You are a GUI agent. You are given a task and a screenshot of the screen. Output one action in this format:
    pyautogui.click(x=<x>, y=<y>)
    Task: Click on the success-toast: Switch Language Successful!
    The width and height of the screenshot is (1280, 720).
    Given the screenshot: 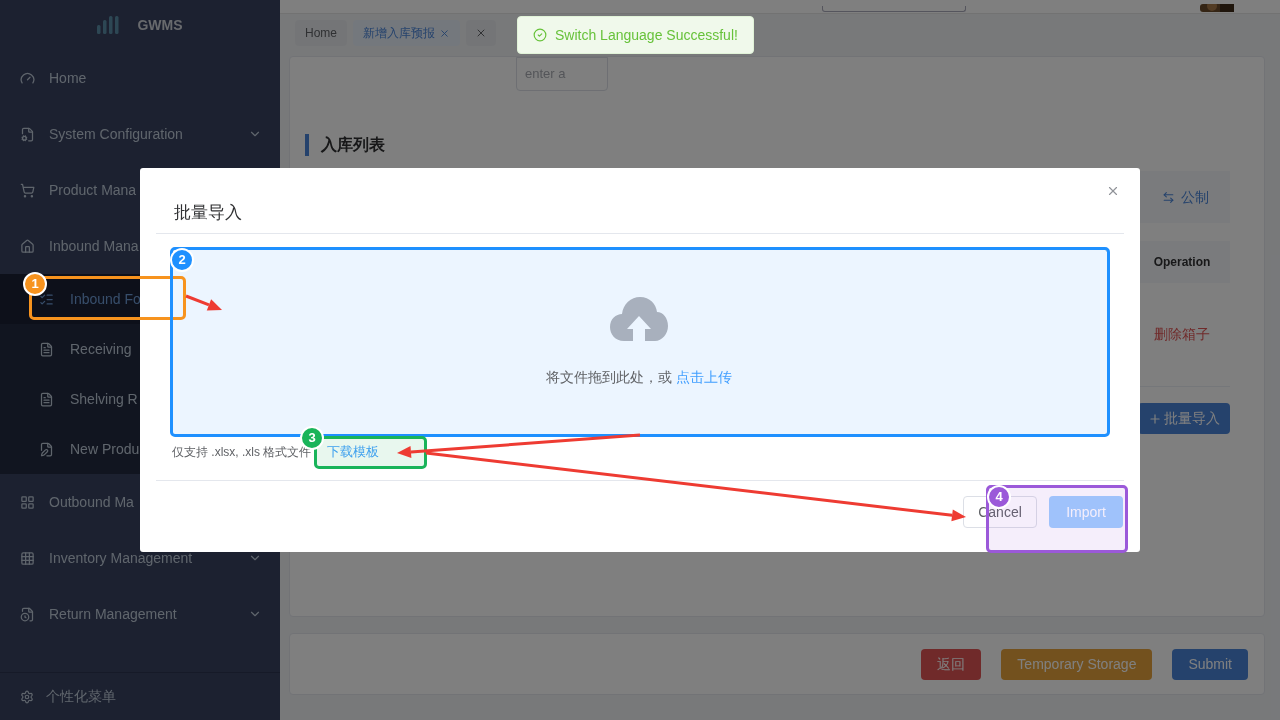 What is the action you would take?
    pyautogui.click(x=635, y=35)
    